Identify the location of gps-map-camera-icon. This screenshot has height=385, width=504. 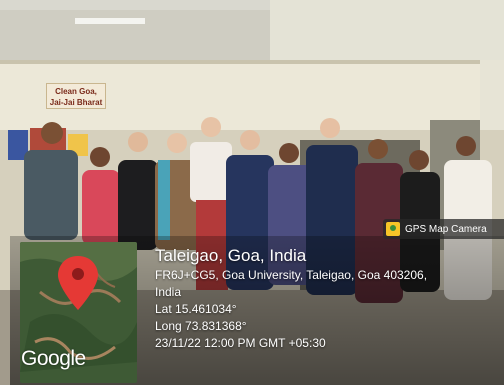
(393, 229).